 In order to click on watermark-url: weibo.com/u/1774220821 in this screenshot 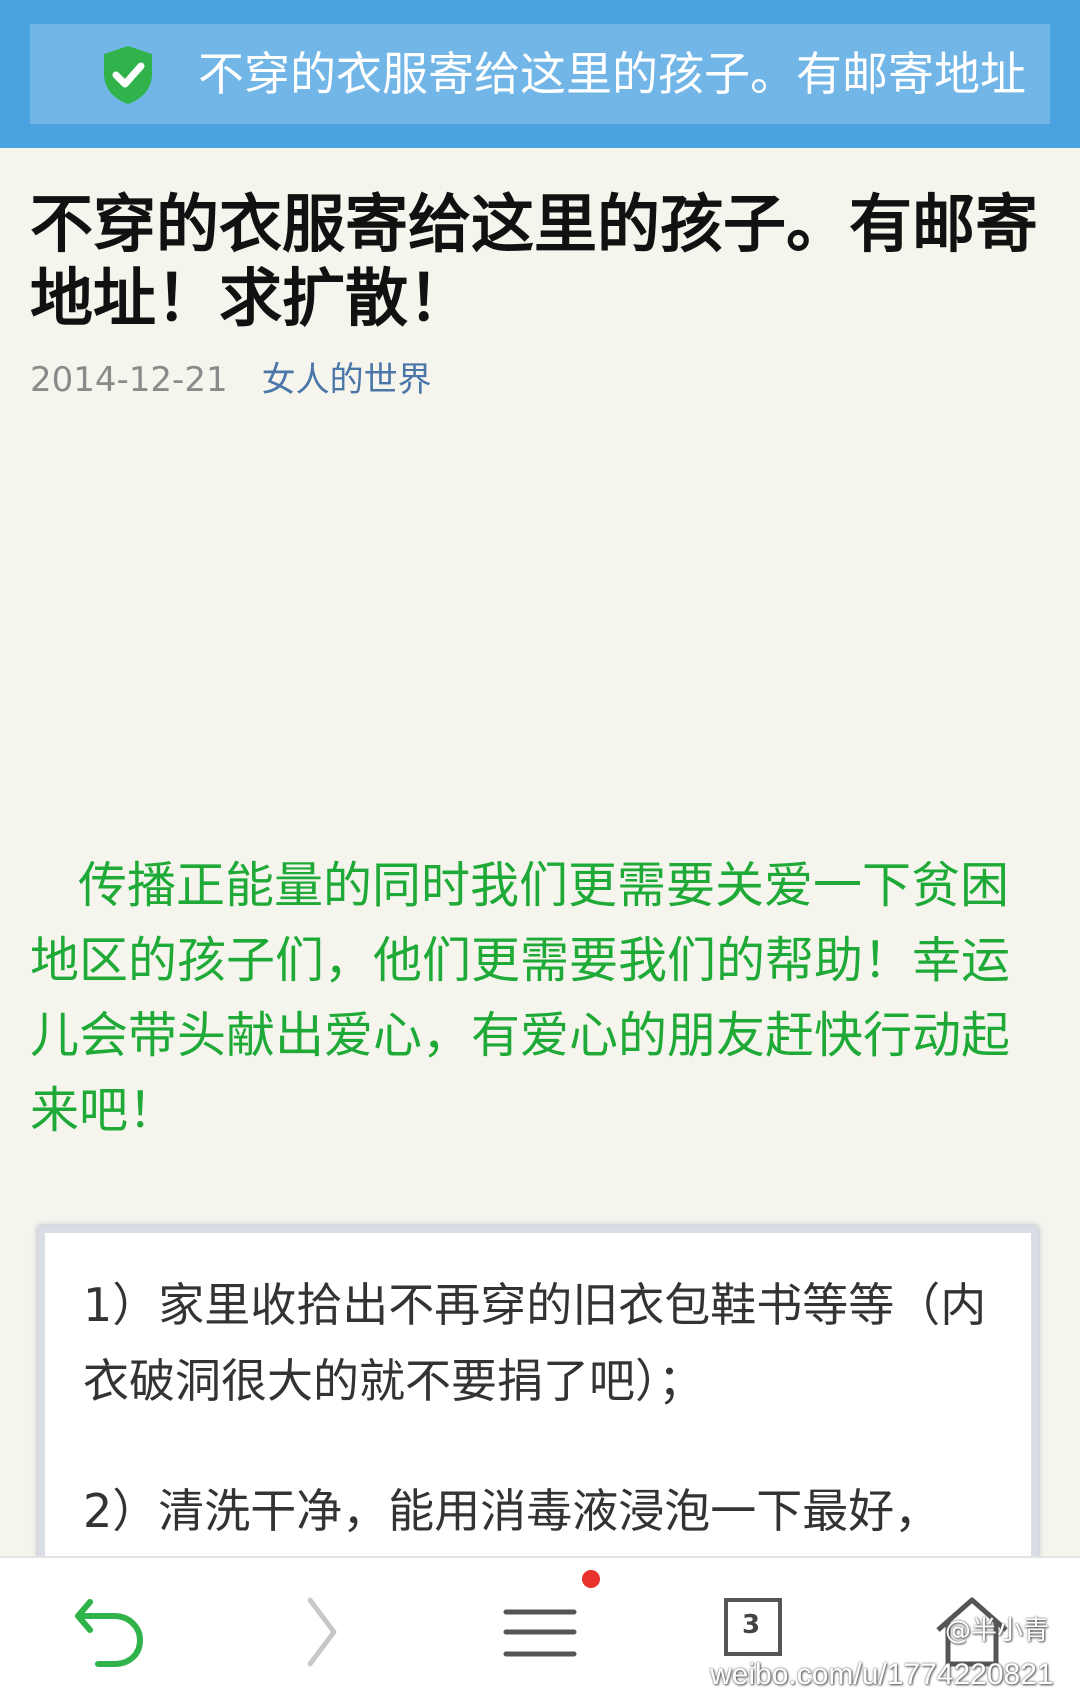, I will do `click(882, 1674)`.